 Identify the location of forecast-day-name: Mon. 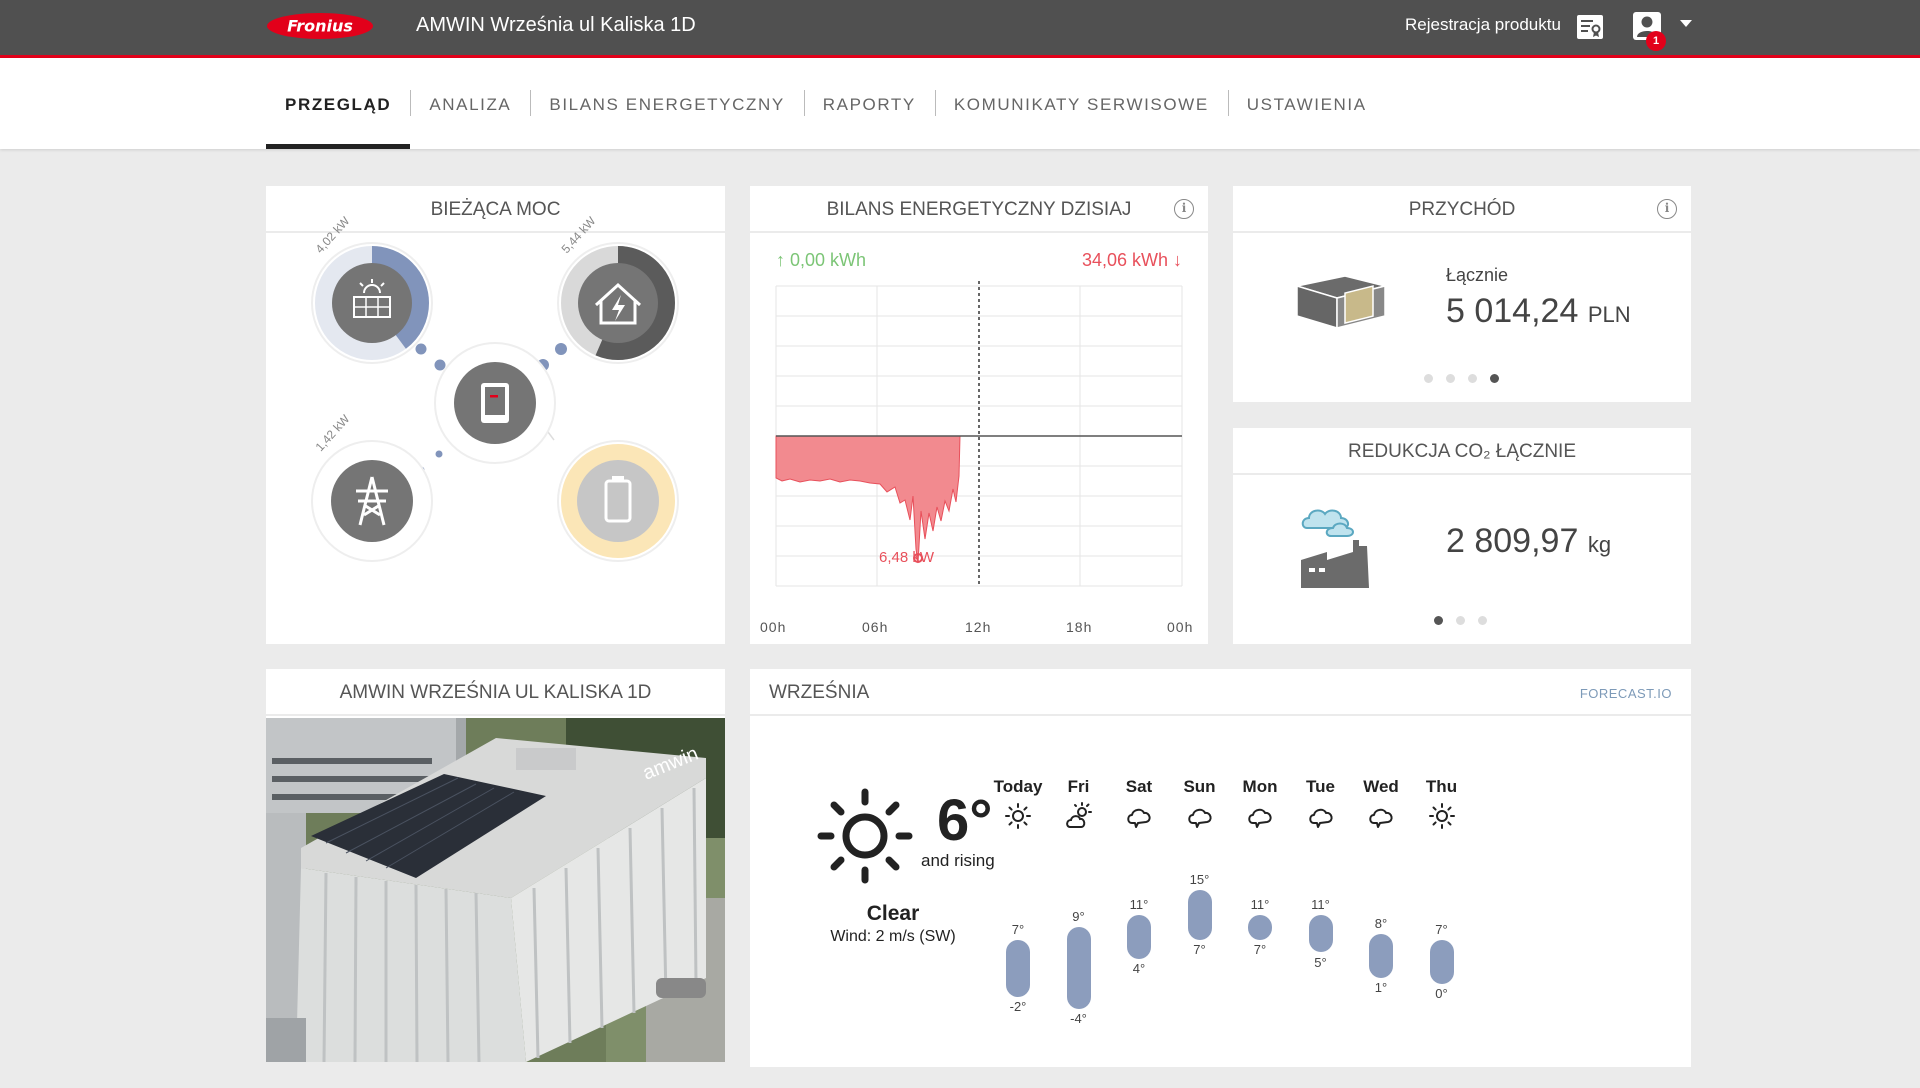
(1260, 786).